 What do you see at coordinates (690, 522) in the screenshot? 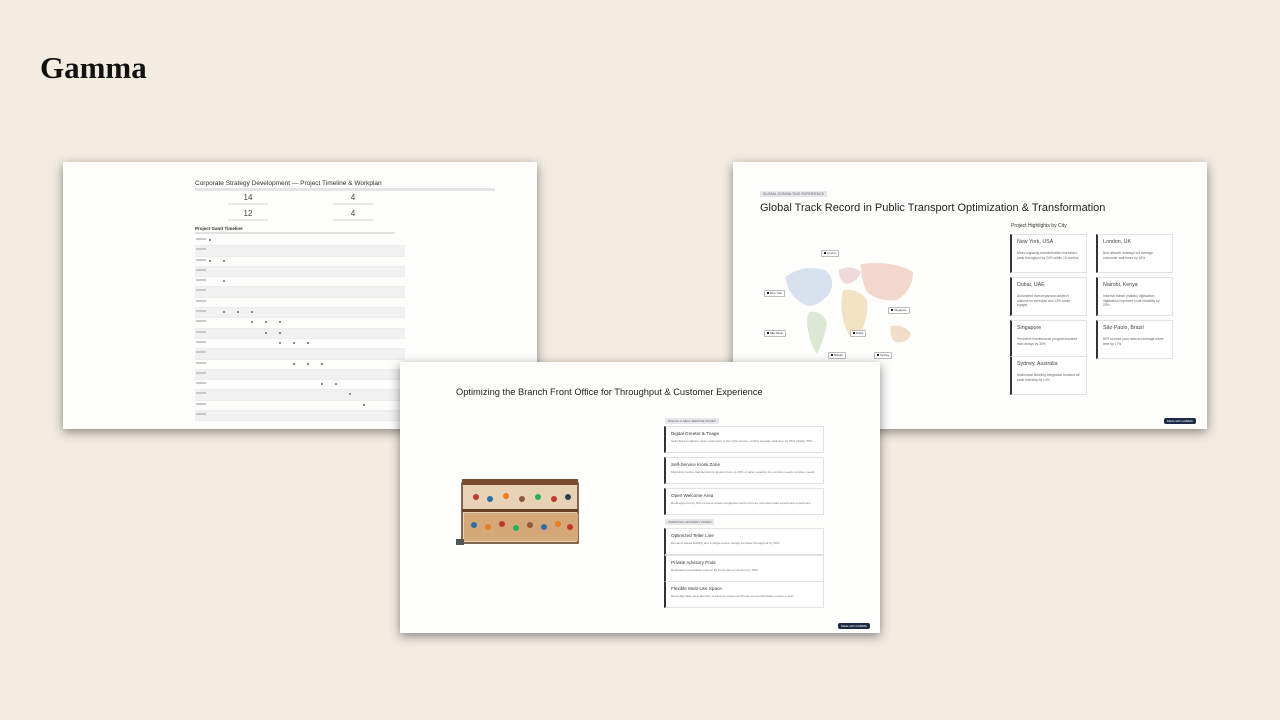
I see `section-label: PERSONAL ADVISORY ZONES` at bounding box center [690, 522].